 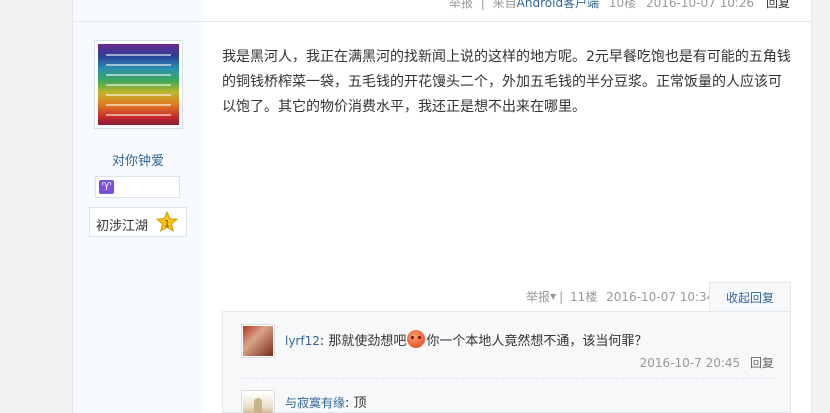 I want to click on prev-reply-link: 回复, so click(x=778, y=5).